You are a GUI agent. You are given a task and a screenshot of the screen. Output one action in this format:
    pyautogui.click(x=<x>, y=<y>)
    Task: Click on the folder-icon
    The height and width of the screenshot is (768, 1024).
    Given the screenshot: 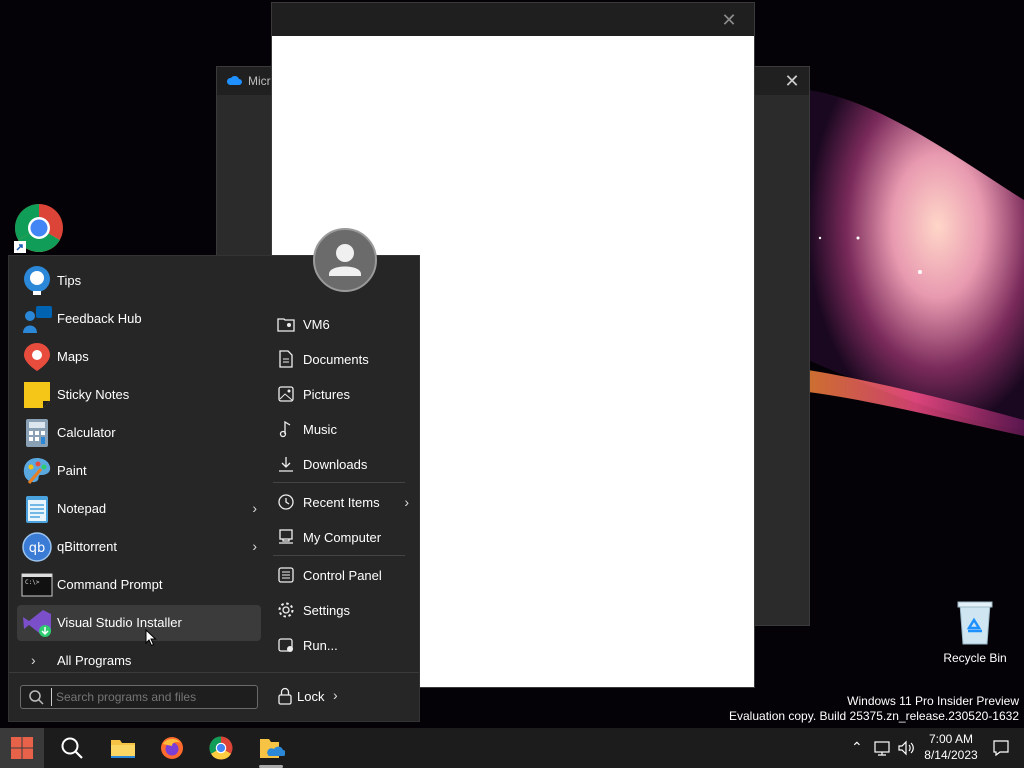 What is the action you would take?
    pyautogui.click(x=123, y=749)
    